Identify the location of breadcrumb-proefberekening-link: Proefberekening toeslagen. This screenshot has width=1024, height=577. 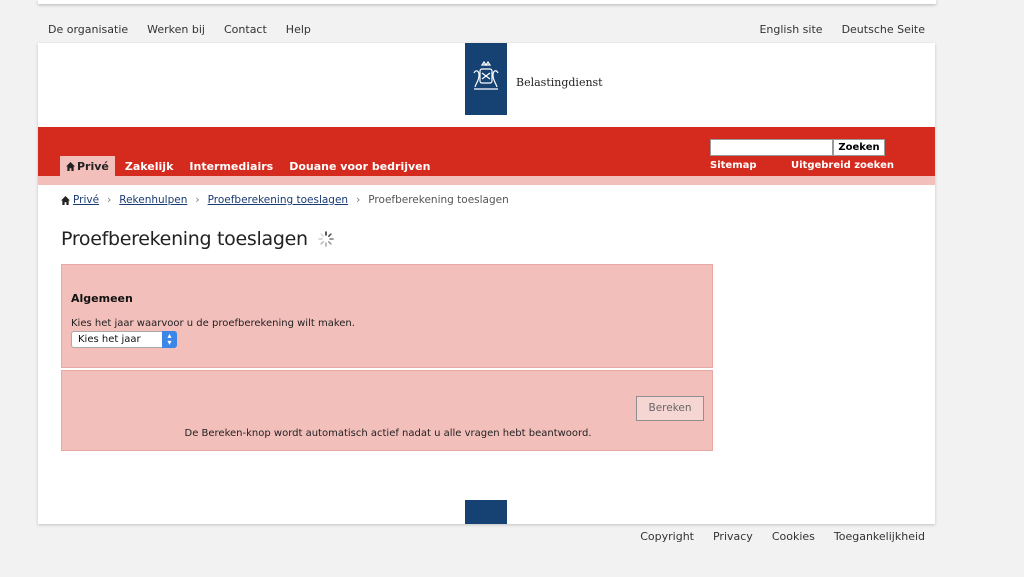
(278, 200).